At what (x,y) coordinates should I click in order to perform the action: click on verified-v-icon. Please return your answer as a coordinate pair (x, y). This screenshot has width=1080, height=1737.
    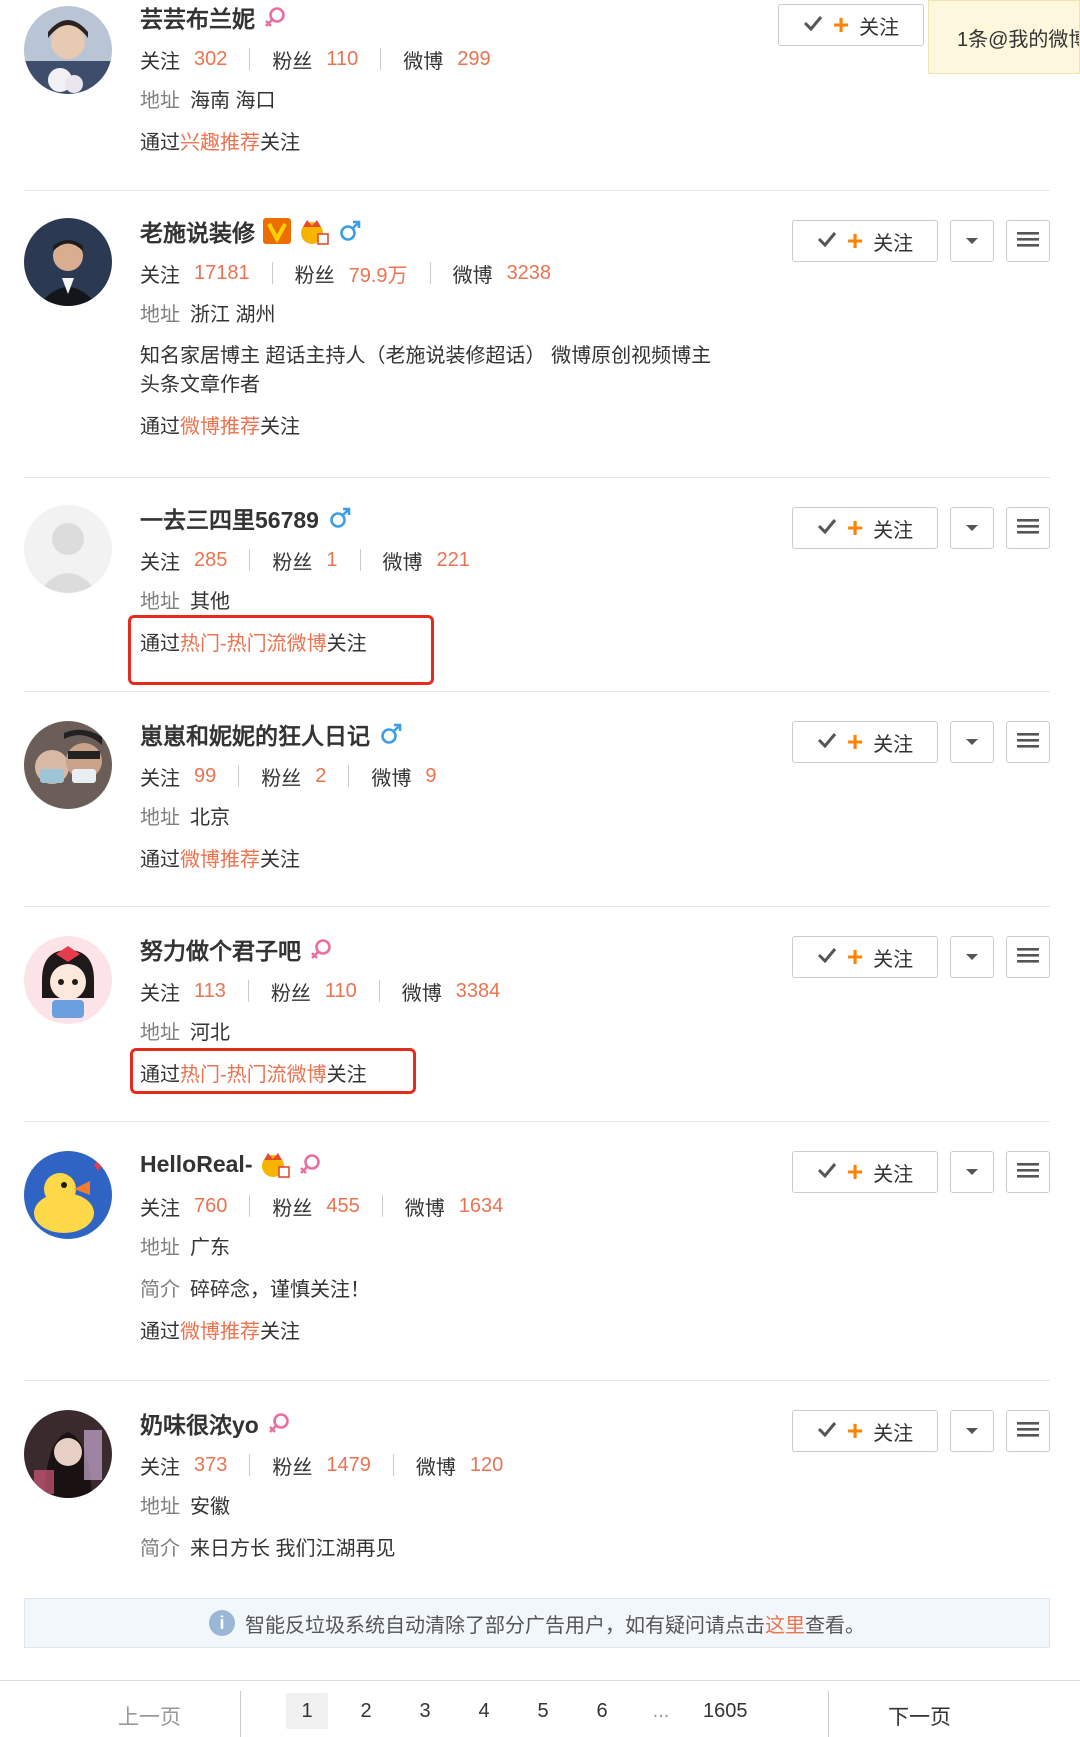
    Looking at the image, I should click on (277, 231).